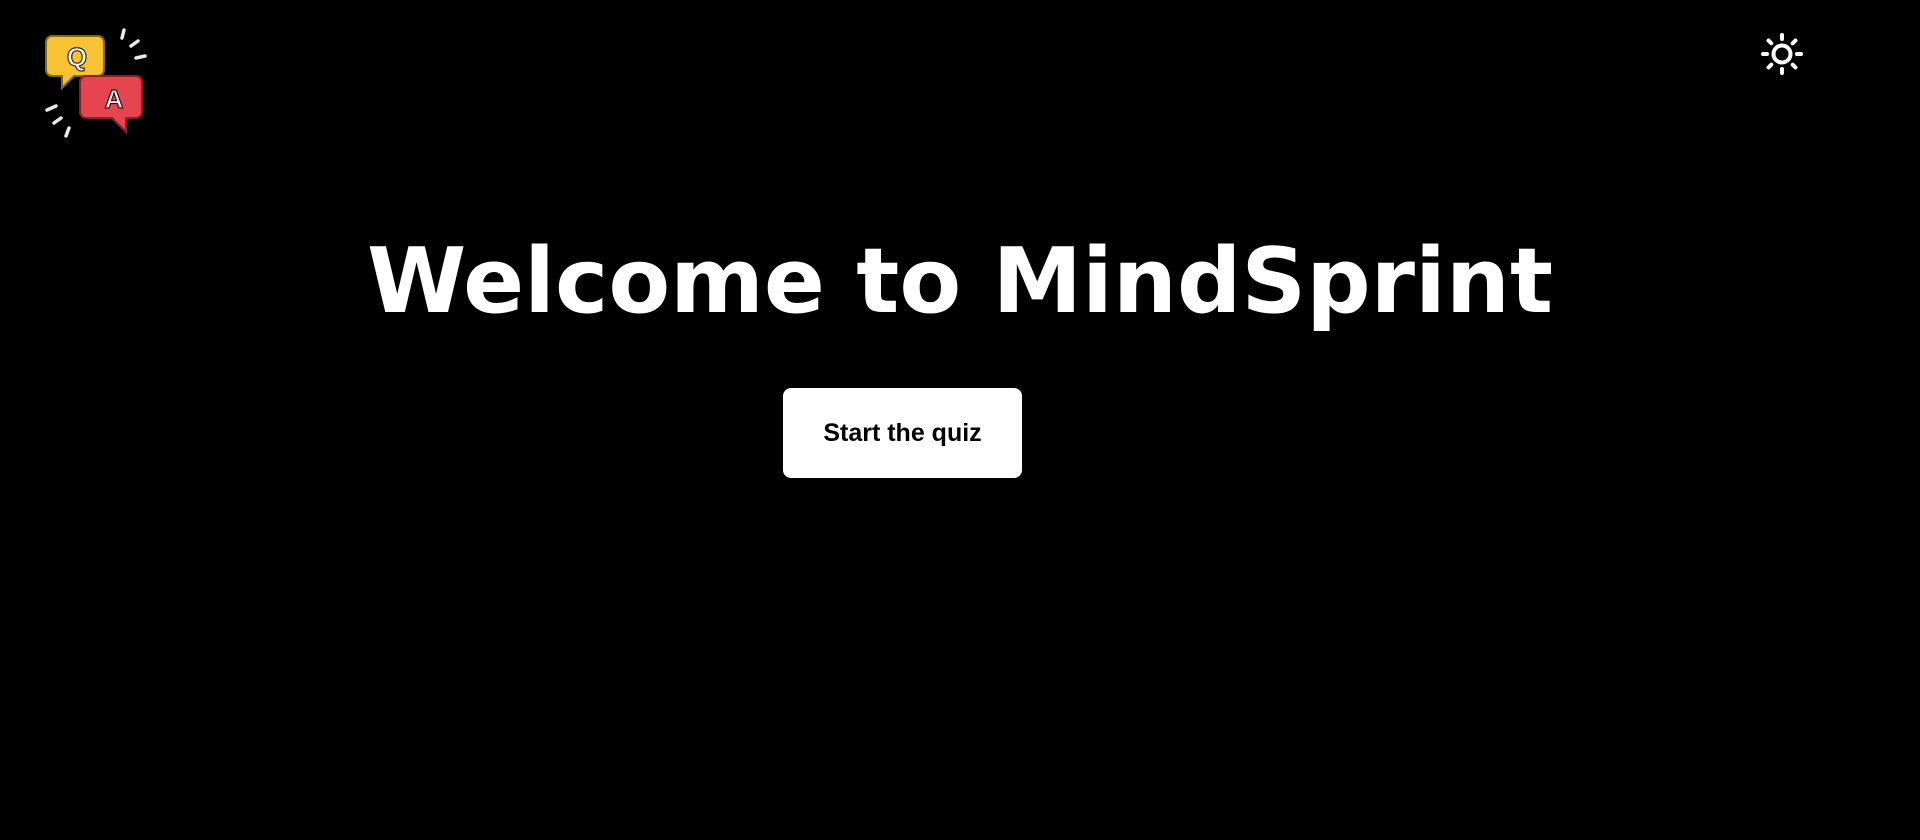  I want to click on sun-icon, so click(1782, 54).